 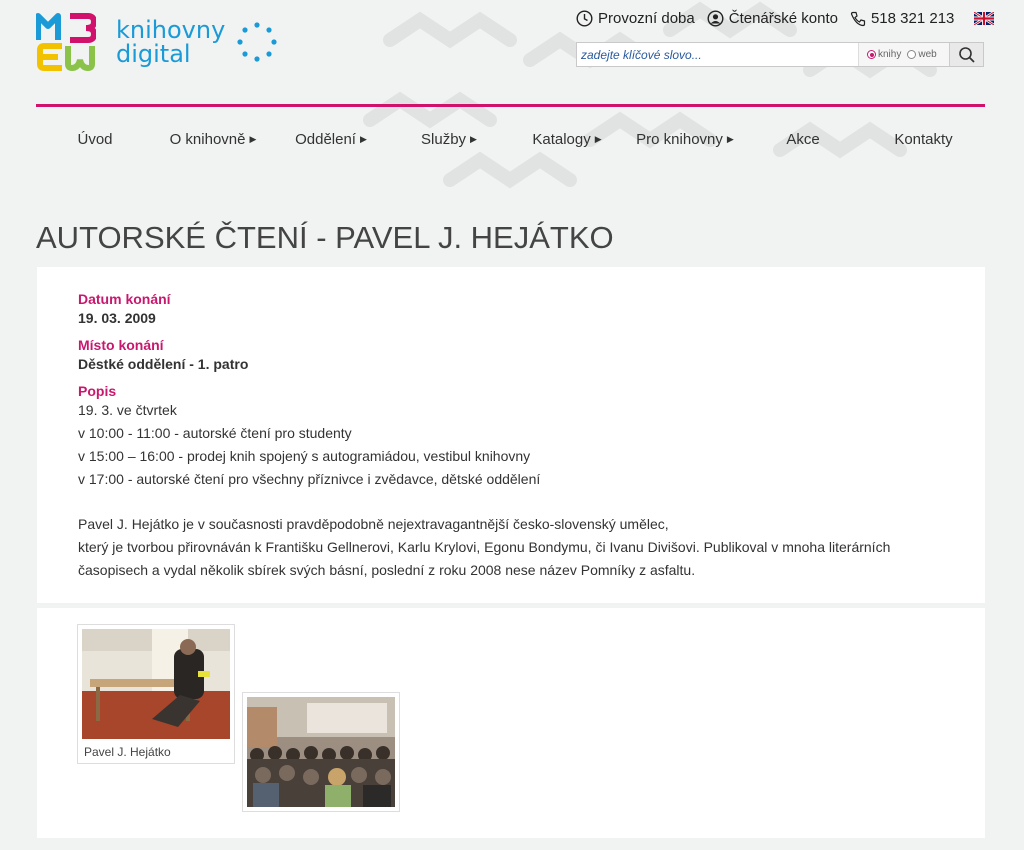 I want to click on search-button, so click(x=966, y=54).